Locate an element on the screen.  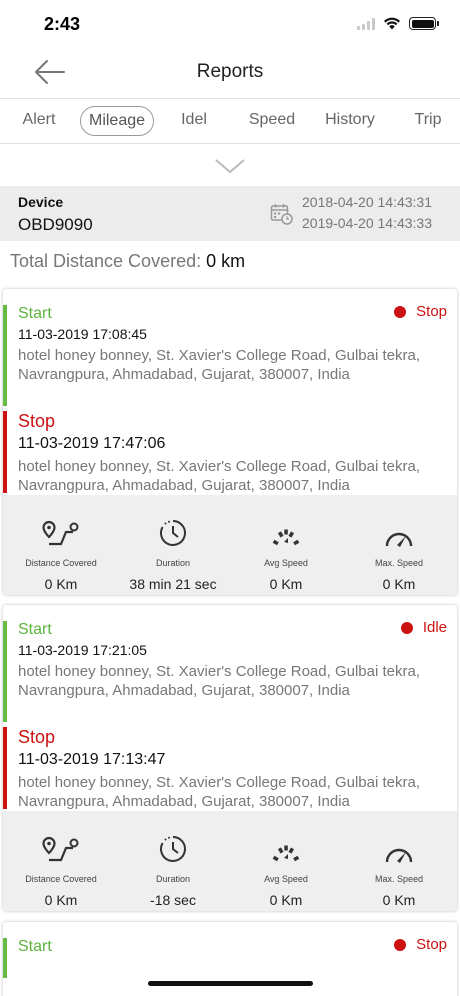
nav-bar: Reports is located at coordinates (230, 73).